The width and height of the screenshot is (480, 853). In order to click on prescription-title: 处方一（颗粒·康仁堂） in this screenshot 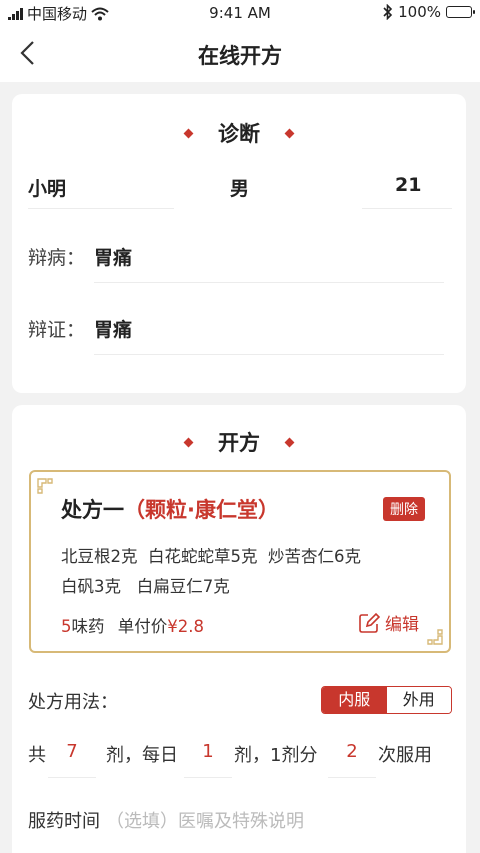, I will do `click(170, 509)`.